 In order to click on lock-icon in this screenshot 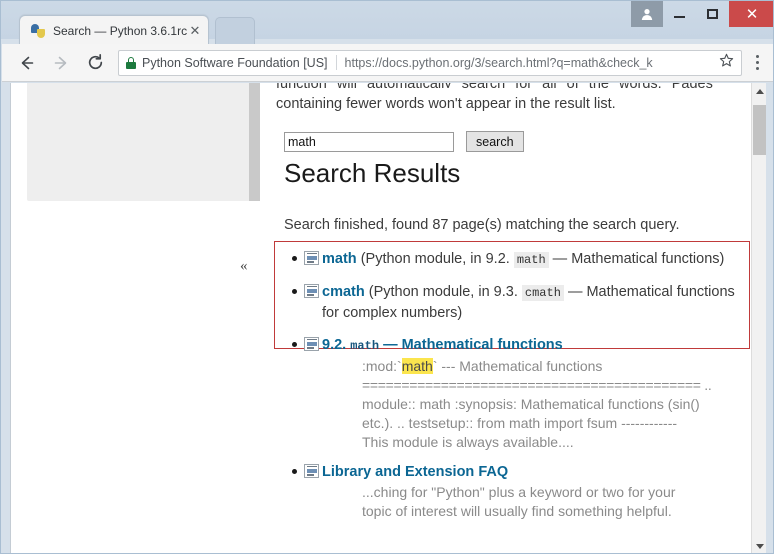, I will do `click(131, 62)`.